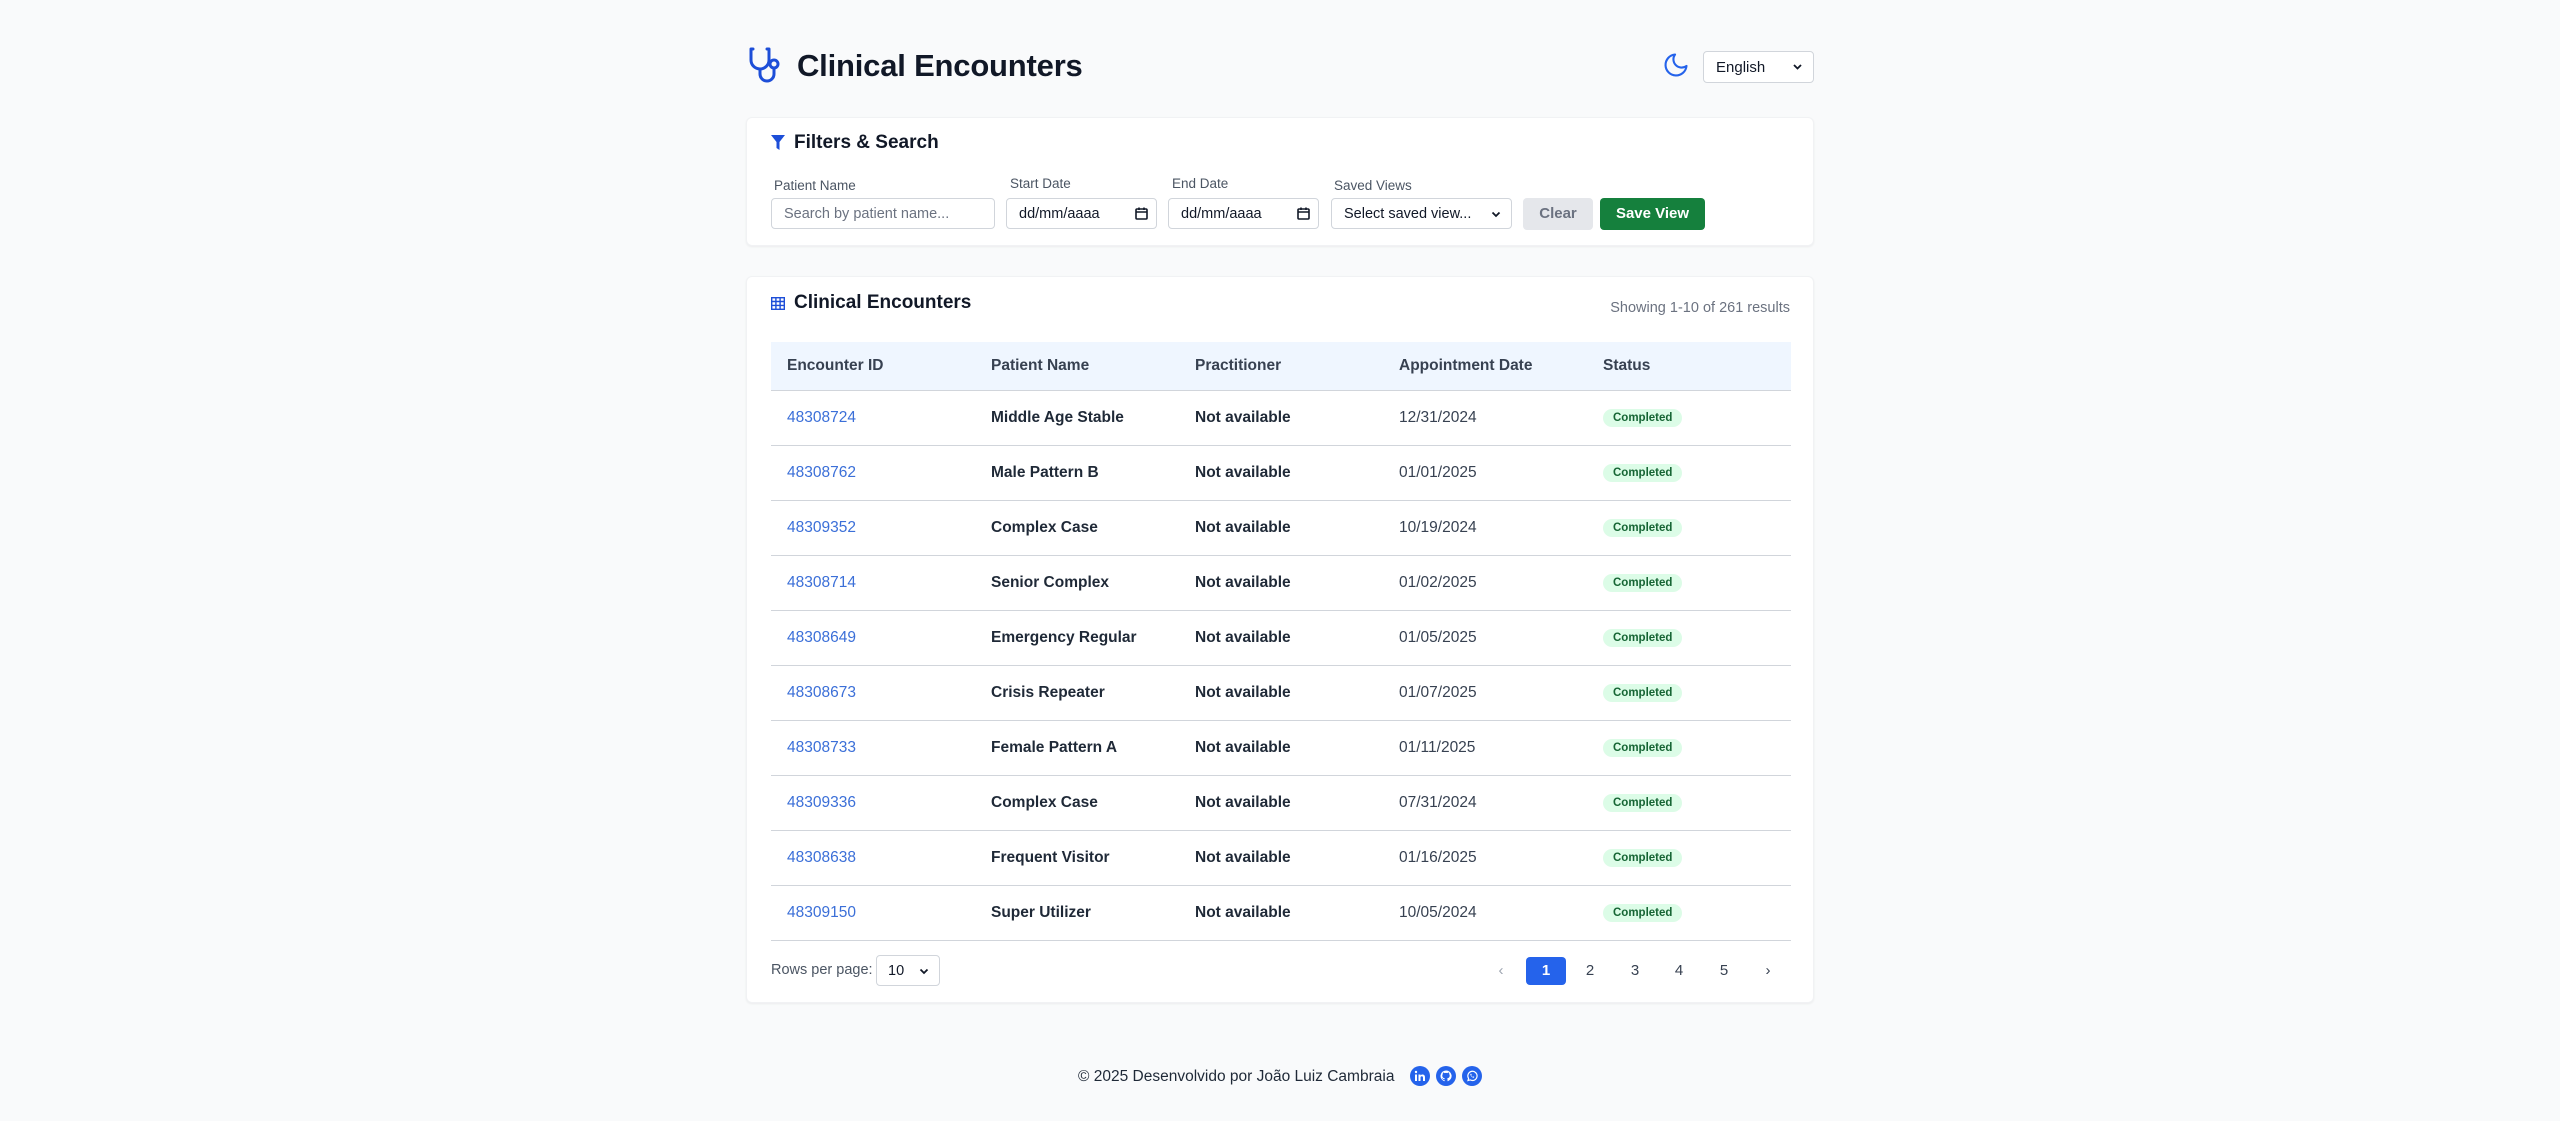  I want to click on moon-icon, so click(1676, 65).